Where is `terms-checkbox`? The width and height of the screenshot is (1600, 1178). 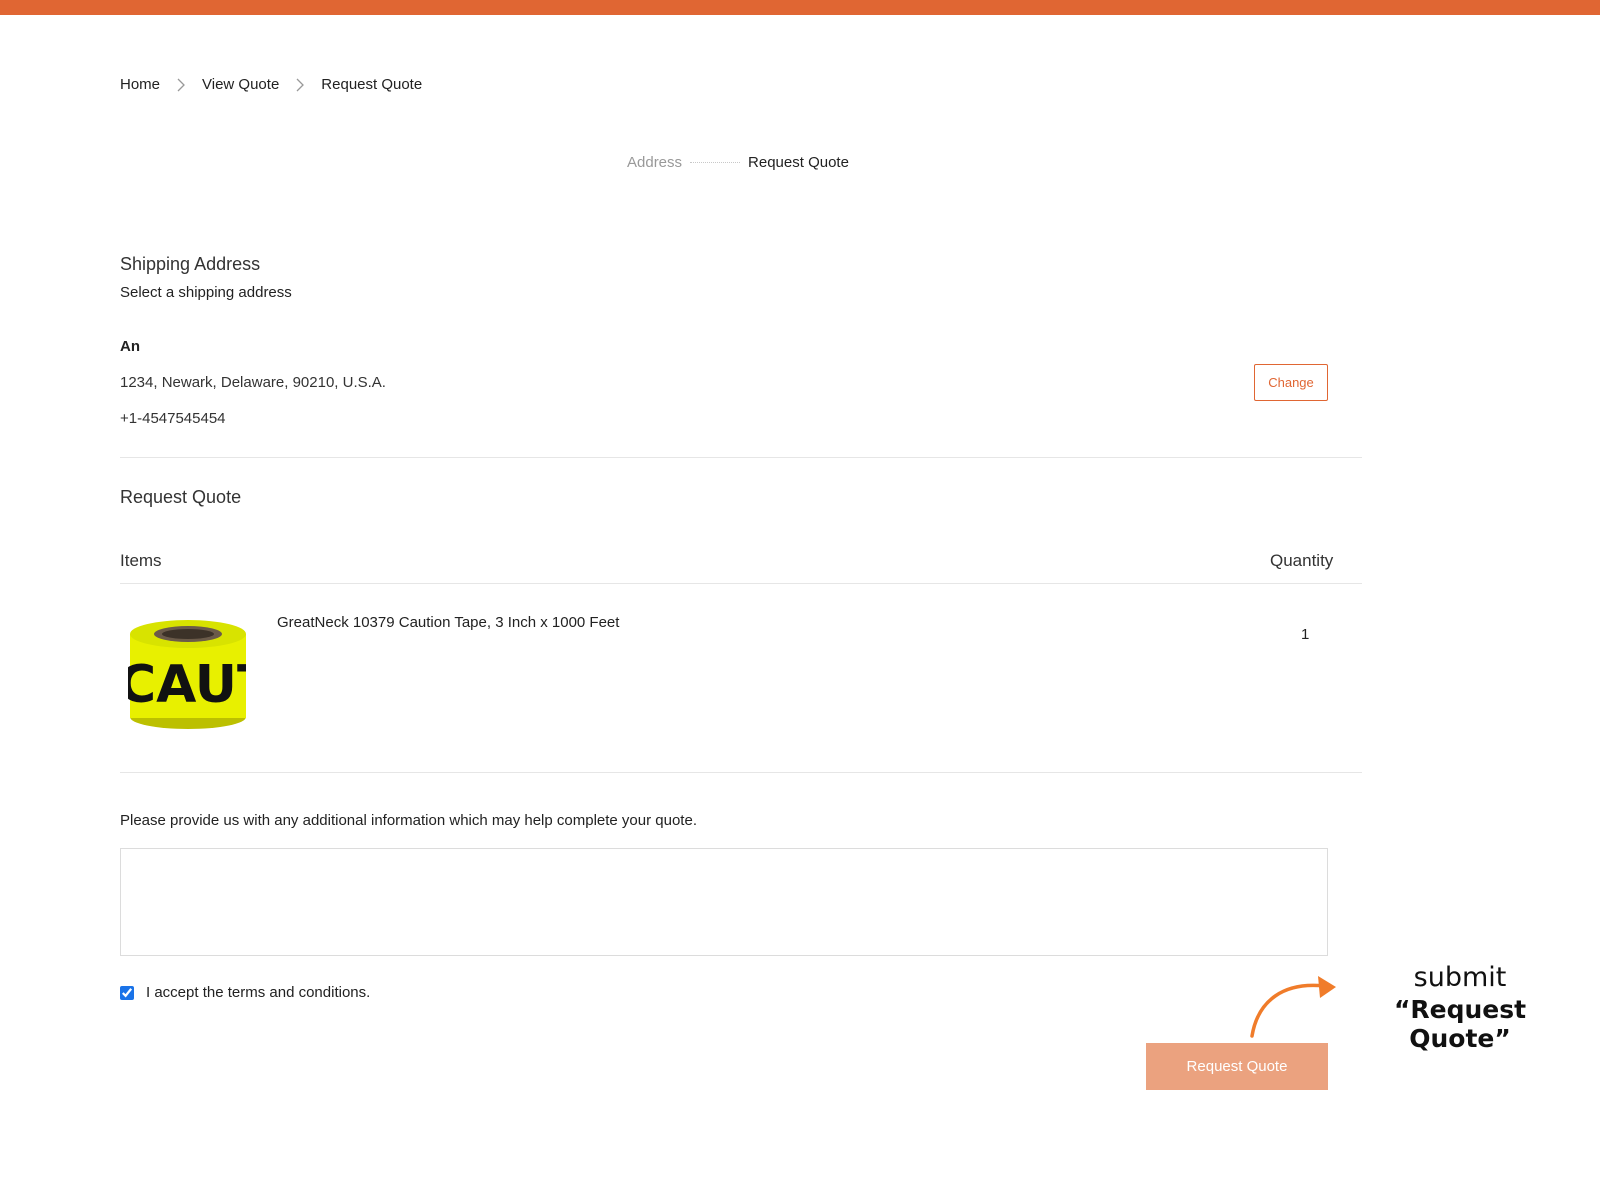 terms-checkbox is located at coordinates (127, 992).